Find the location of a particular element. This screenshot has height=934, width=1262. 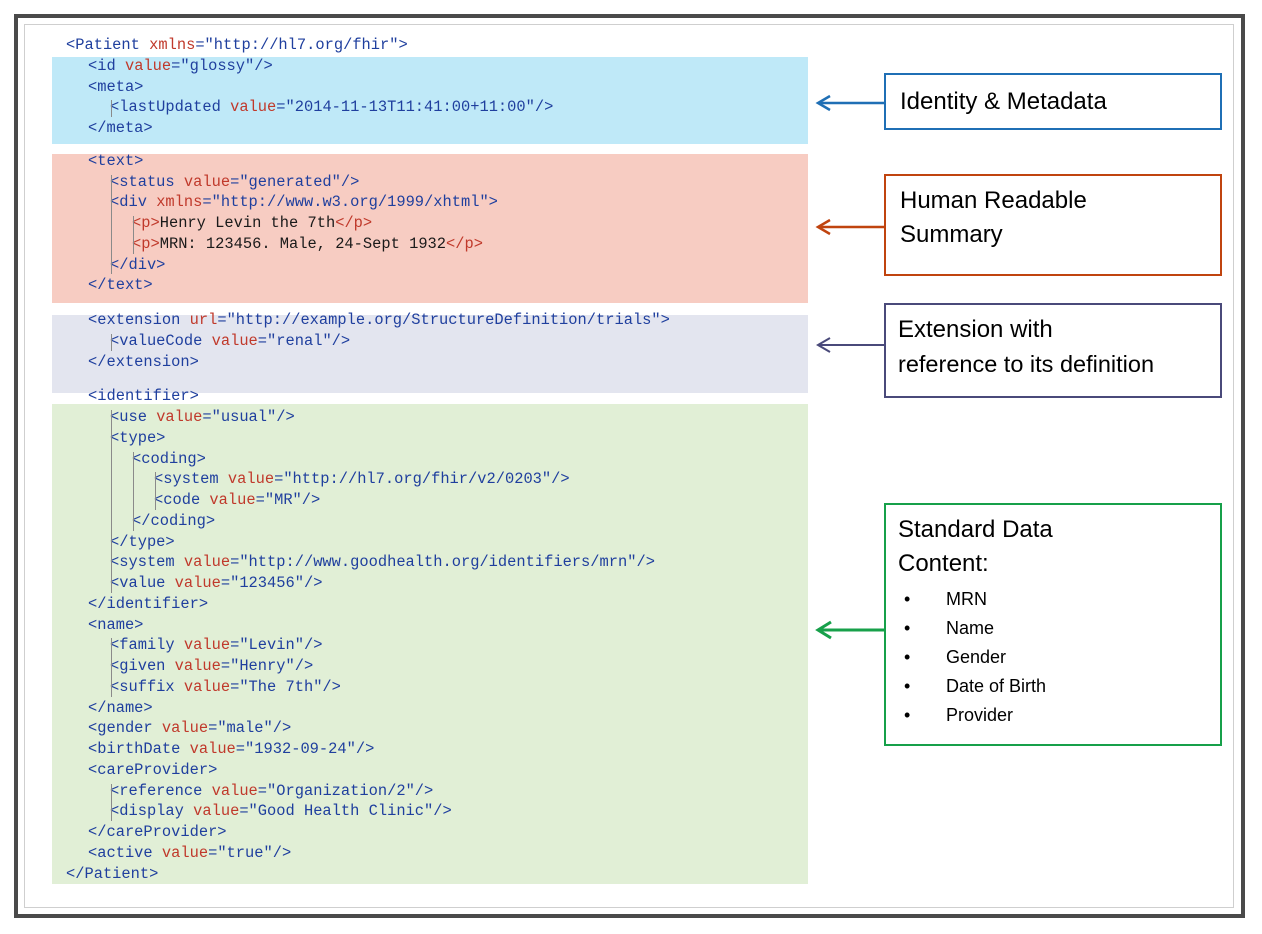

code-tag: ="123456"/> is located at coordinates (271, 583).